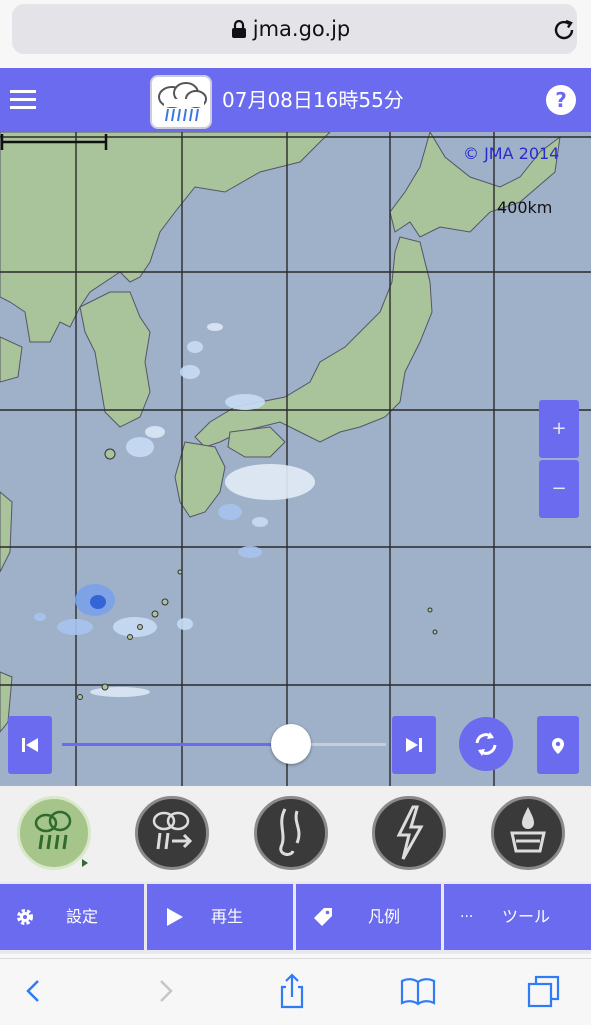 This screenshot has height=1025, width=591. Describe the element at coordinates (561, 100) in the screenshot. I see `help-icon: ?` at that location.